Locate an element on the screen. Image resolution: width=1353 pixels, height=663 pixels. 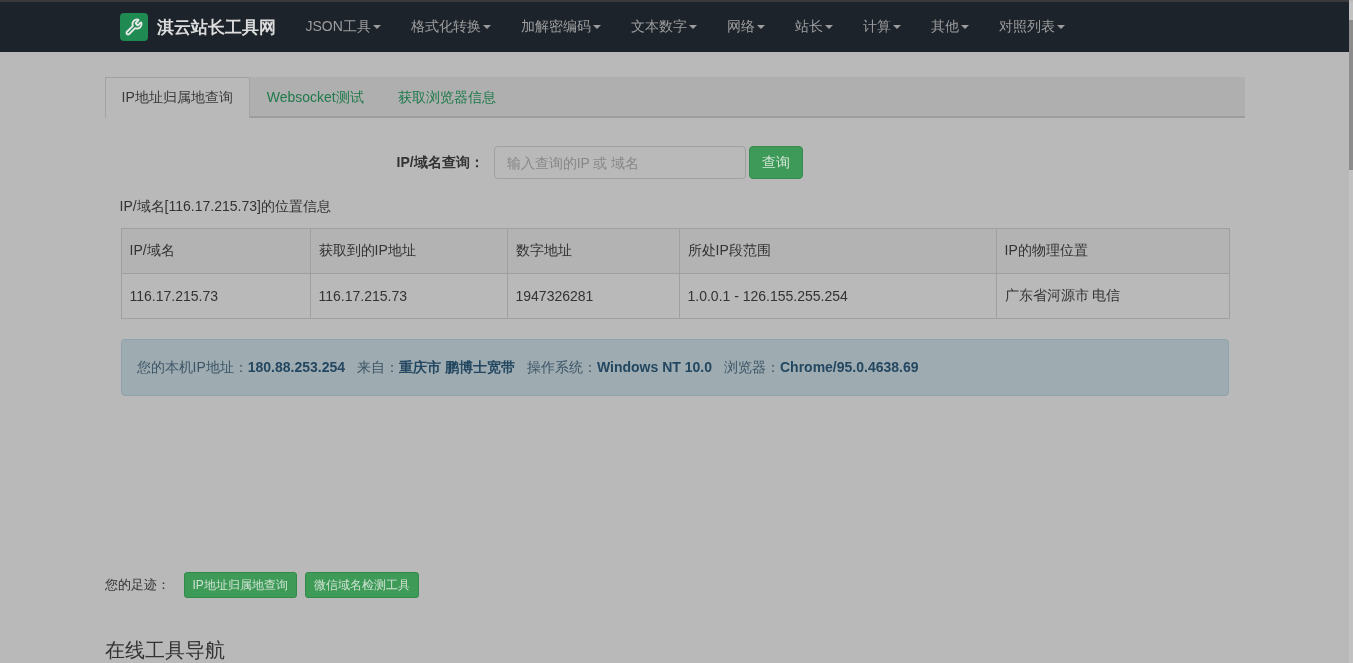
client-info-text: 您的本机IP地址：180.88.253.254 is located at coordinates (241, 367).